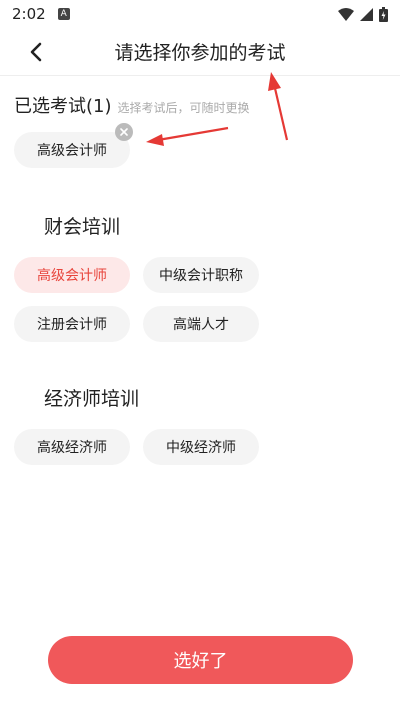  Describe the element at coordinates (72, 324) in the screenshot. I see `exam-chip: 注册会计师` at that location.